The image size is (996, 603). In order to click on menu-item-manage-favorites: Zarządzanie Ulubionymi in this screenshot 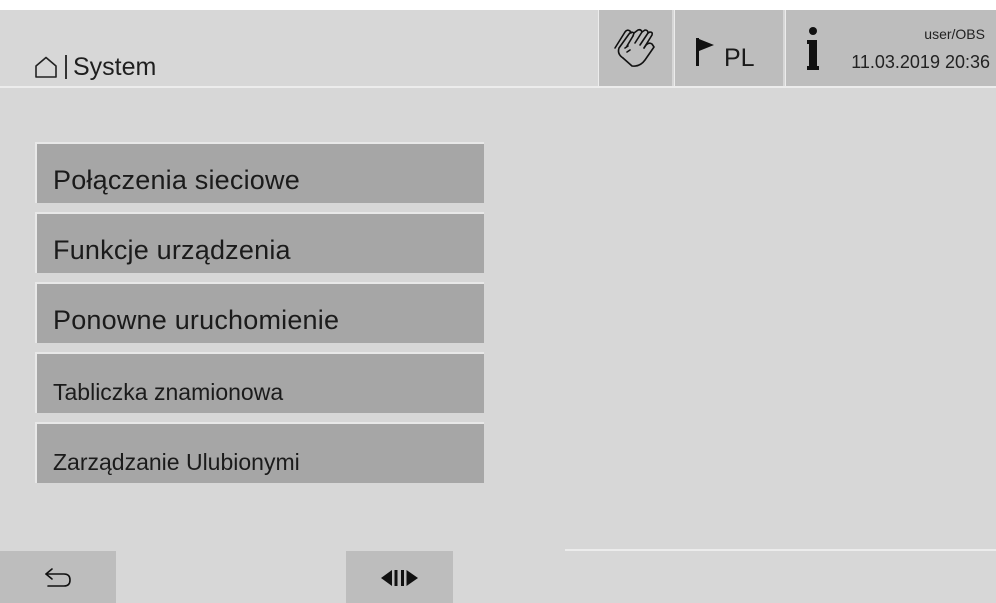, I will do `click(259, 452)`.